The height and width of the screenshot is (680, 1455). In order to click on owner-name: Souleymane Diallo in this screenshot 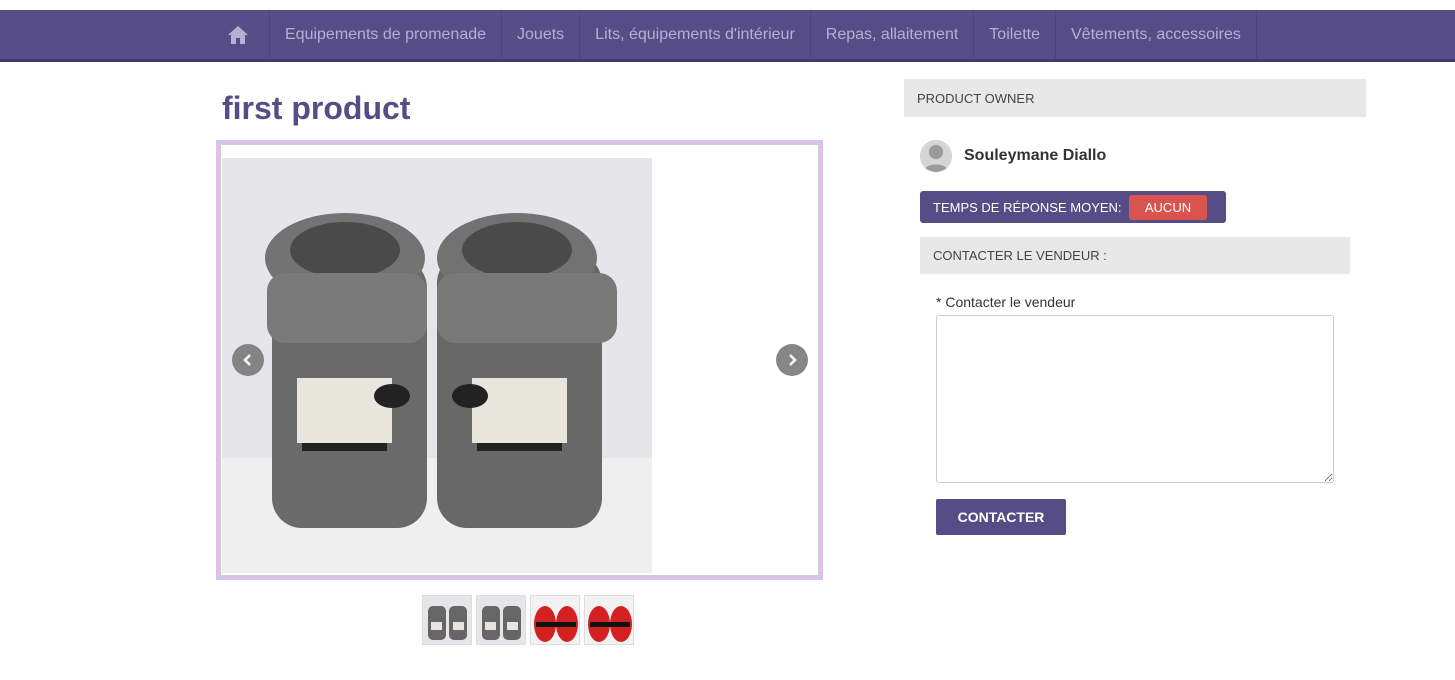, I will do `click(1035, 156)`.